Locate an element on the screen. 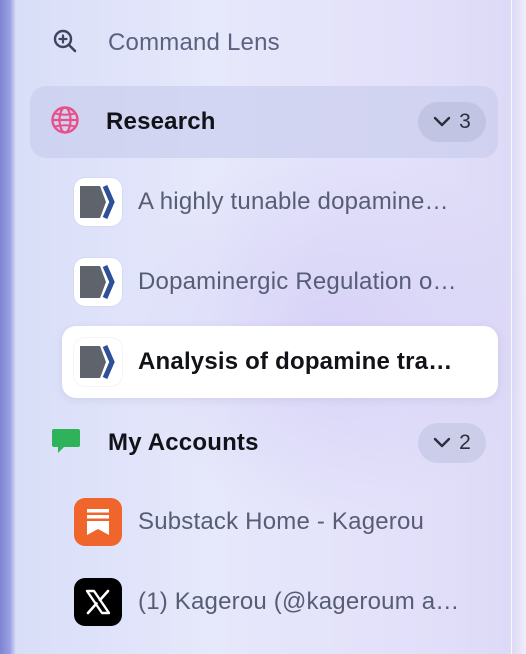 The height and width of the screenshot is (654, 526). command-lens-label: Command Lens is located at coordinates (194, 42).